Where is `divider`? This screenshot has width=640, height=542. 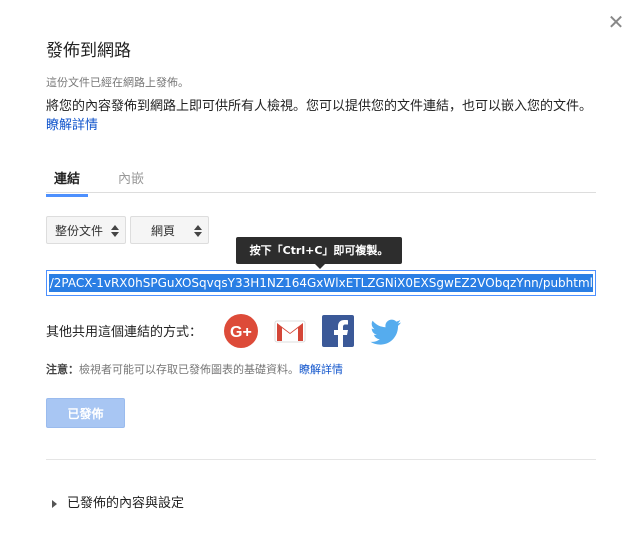 divider is located at coordinates (321, 459).